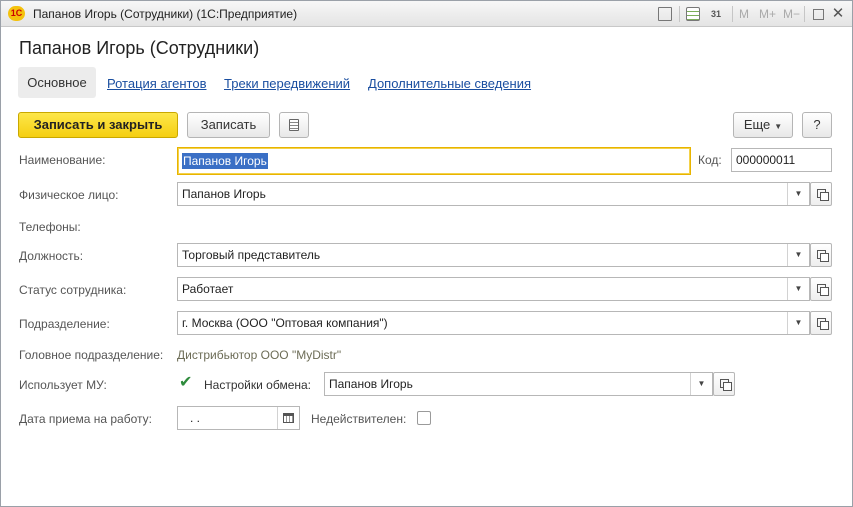 The width and height of the screenshot is (853, 507). Describe the element at coordinates (259, 355) in the screenshot. I see `head-department-value: Дистрибьютор ООО "MyDistr"` at that location.